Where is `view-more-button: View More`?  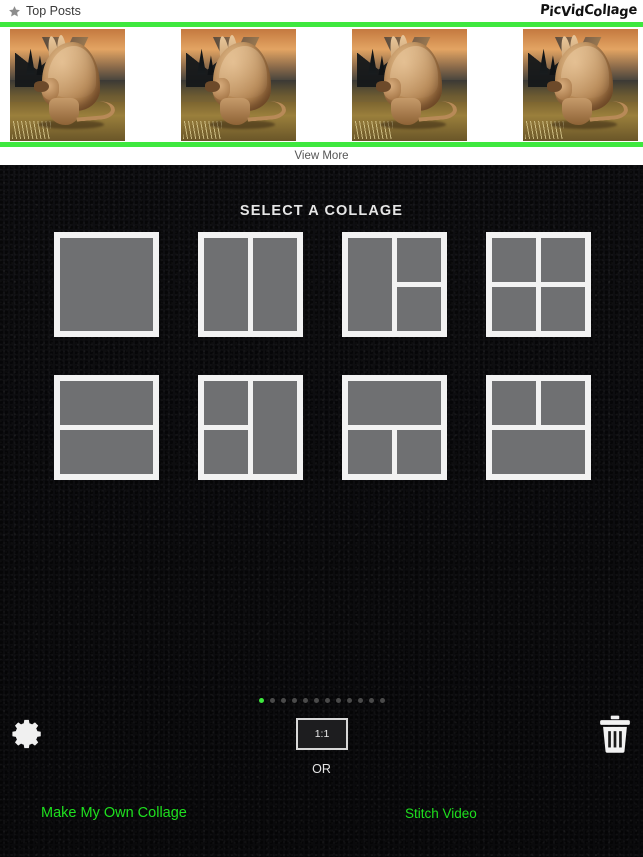
view-more-button: View More is located at coordinates (321, 156).